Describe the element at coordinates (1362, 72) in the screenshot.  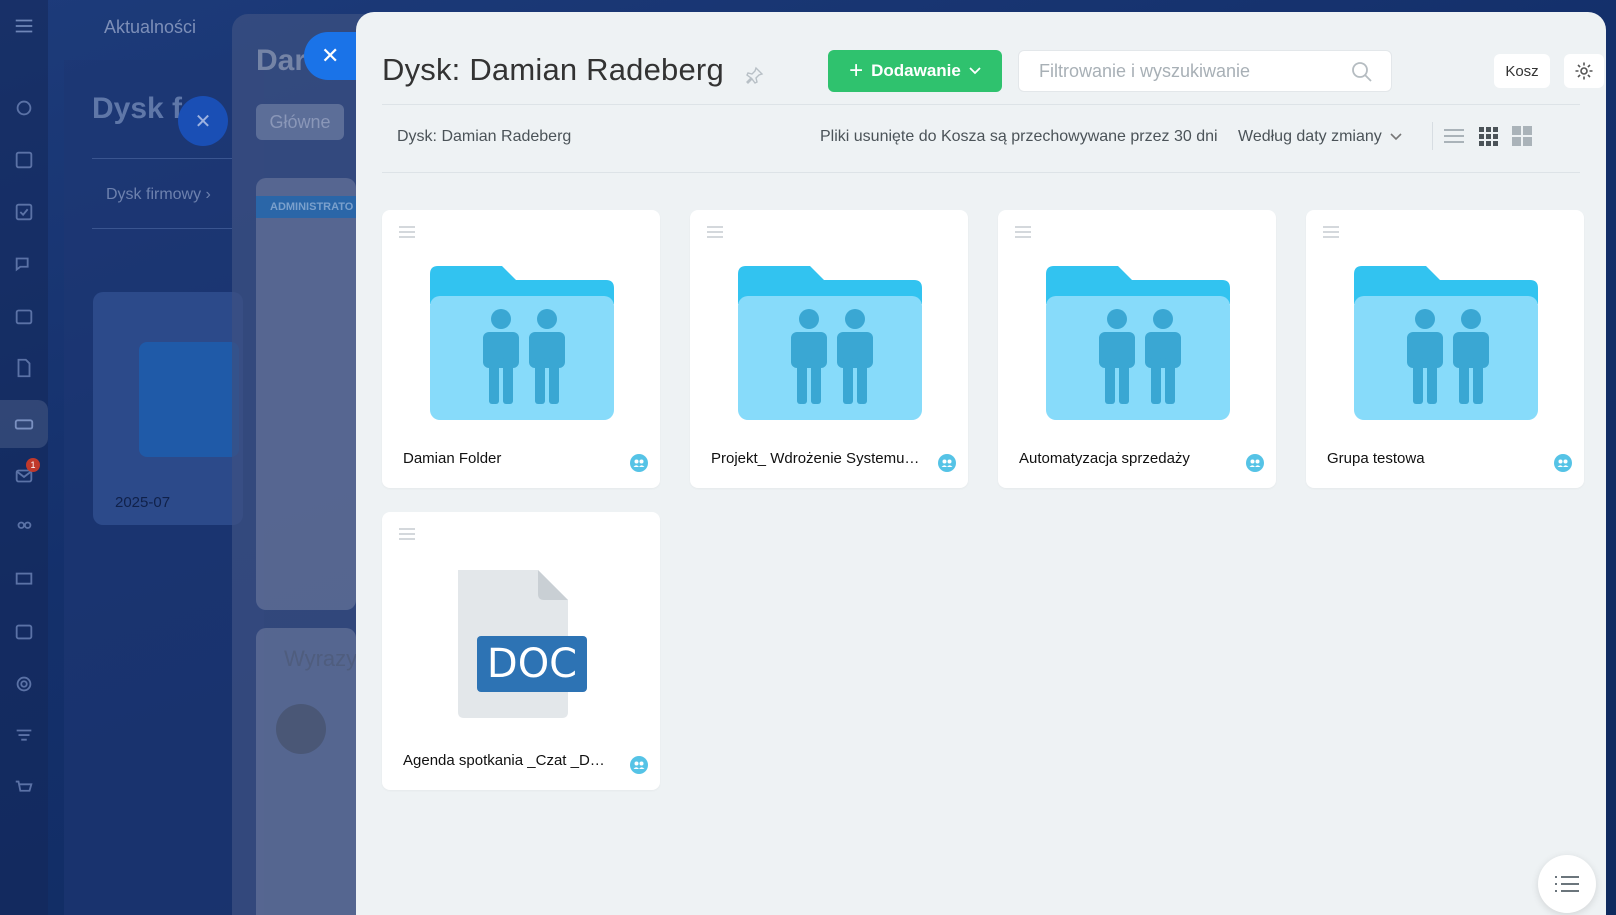
I see `search-icon` at that location.